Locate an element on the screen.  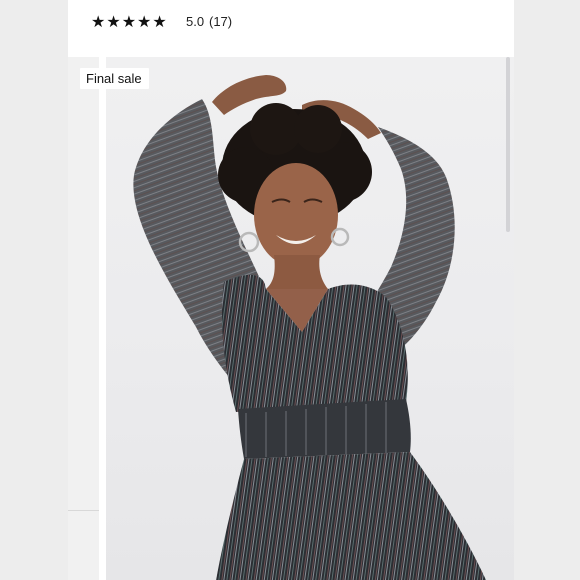
star-rating: ★ ★ ★ ★ ★ is located at coordinates (129, 22).